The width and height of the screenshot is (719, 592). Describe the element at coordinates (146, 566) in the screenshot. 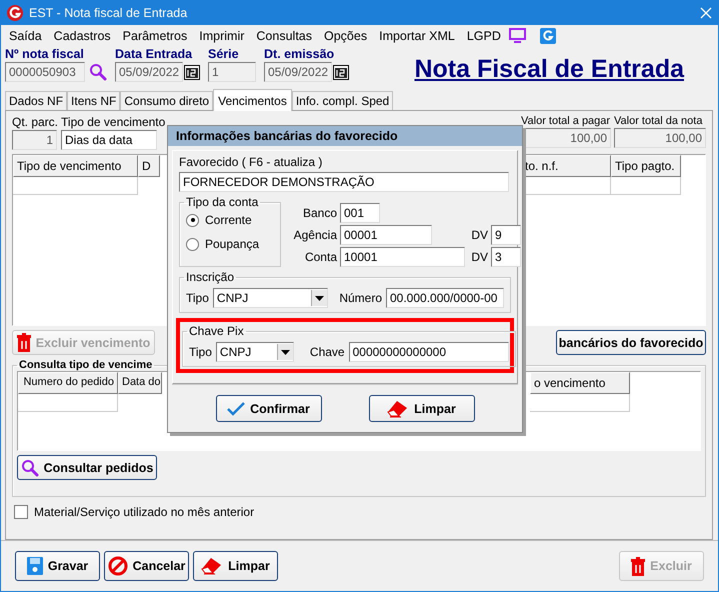

I see `cancel-button: Cancelar` at that location.